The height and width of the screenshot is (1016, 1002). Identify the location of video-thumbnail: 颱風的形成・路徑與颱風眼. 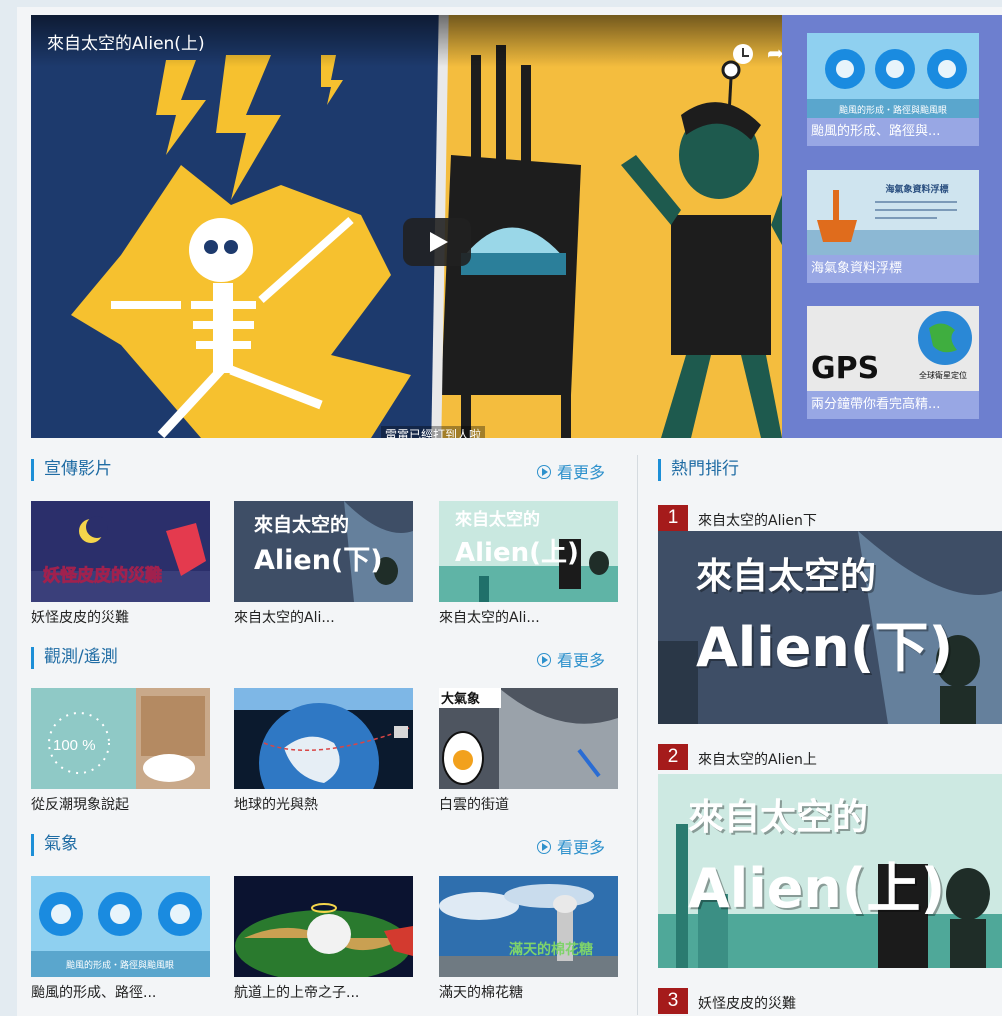
(120, 926).